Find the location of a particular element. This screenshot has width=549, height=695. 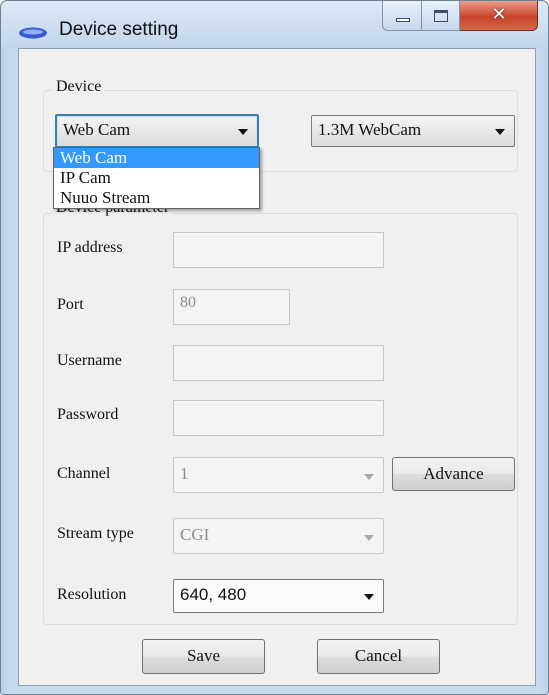

dropdown-option-web-cam: Web Cam is located at coordinates (156, 158).